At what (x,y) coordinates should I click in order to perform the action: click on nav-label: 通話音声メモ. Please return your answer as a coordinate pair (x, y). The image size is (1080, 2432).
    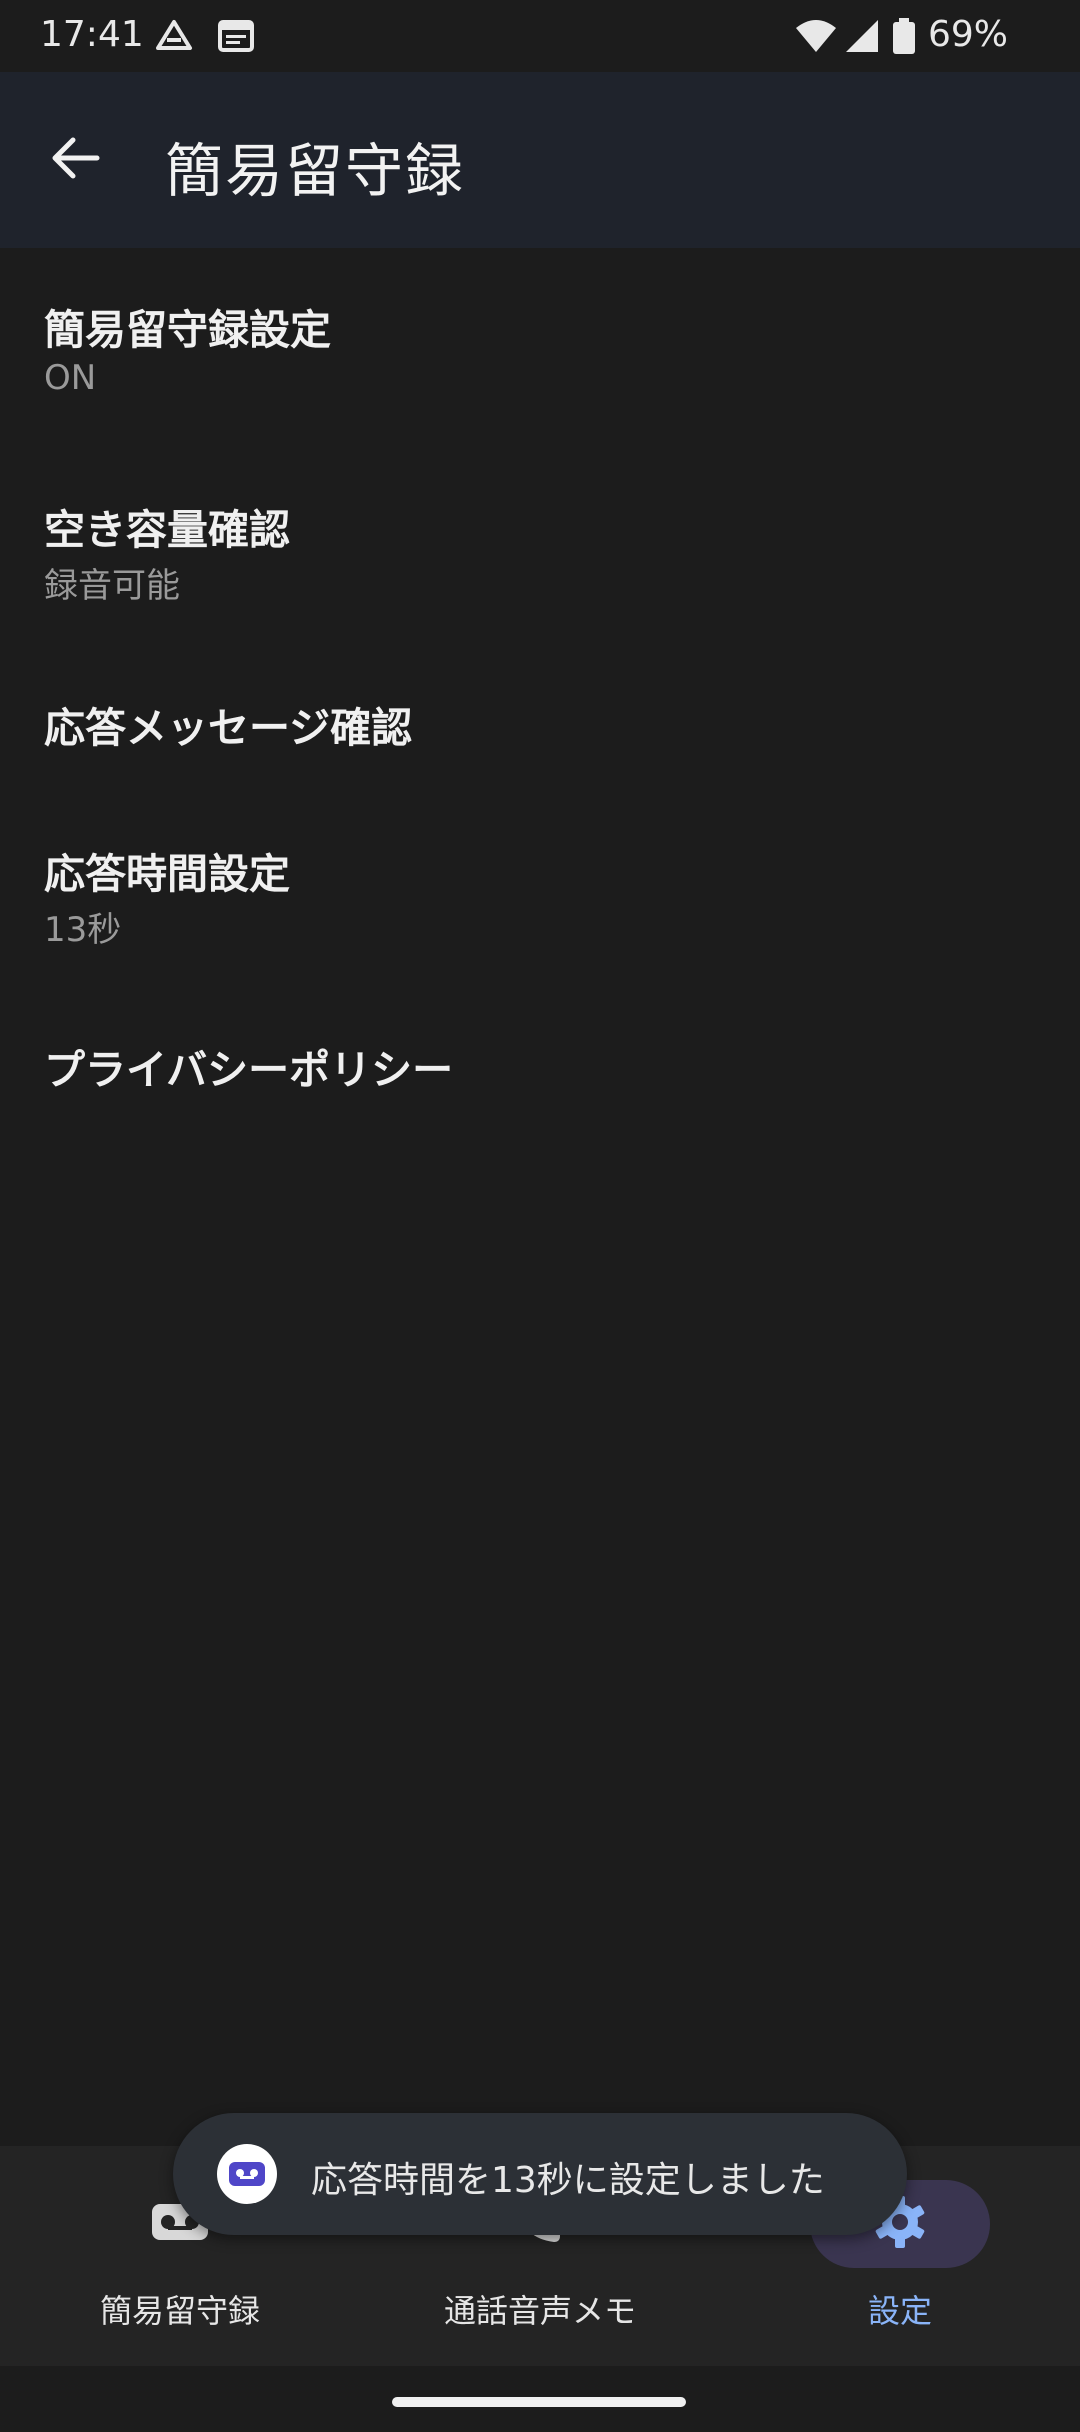
    Looking at the image, I should click on (539, 2311).